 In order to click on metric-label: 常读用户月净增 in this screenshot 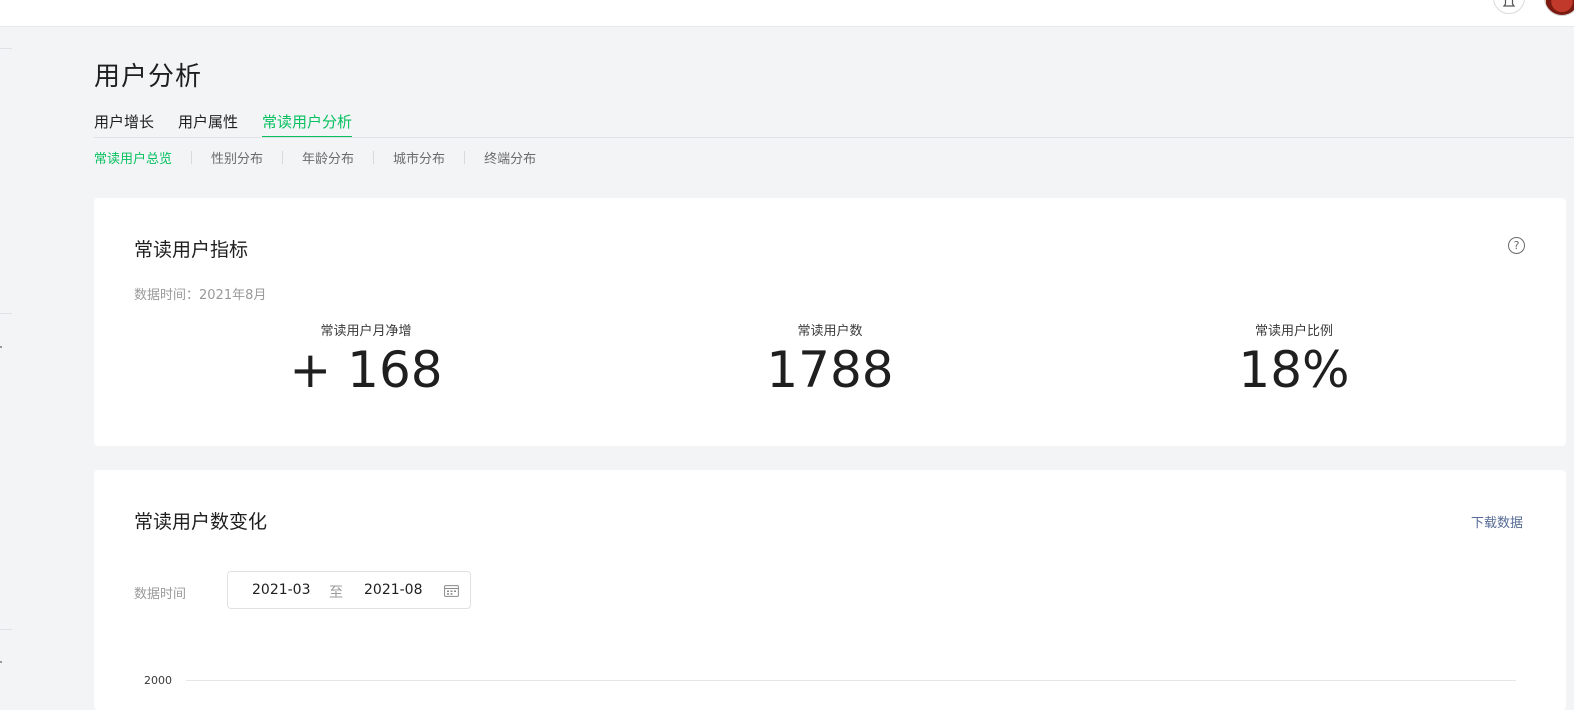, I will do `click(366, 331)`.